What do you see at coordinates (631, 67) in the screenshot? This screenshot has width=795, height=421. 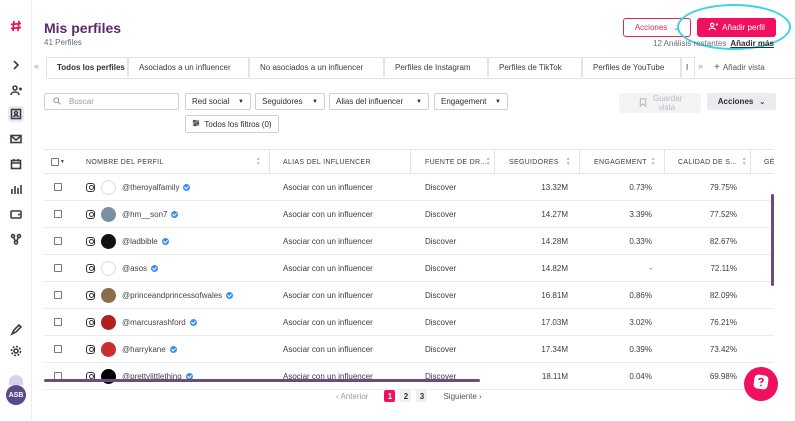 I see `tab-youtube: Perfiles de YouTube` at bounding box center [631, 67].